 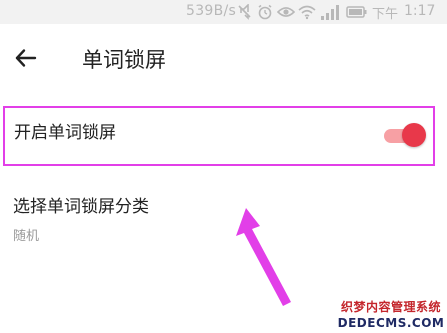 I want to click on watermark: 织梦内容管理系统 DEDECMS.COM, so click(x=391, y=316).